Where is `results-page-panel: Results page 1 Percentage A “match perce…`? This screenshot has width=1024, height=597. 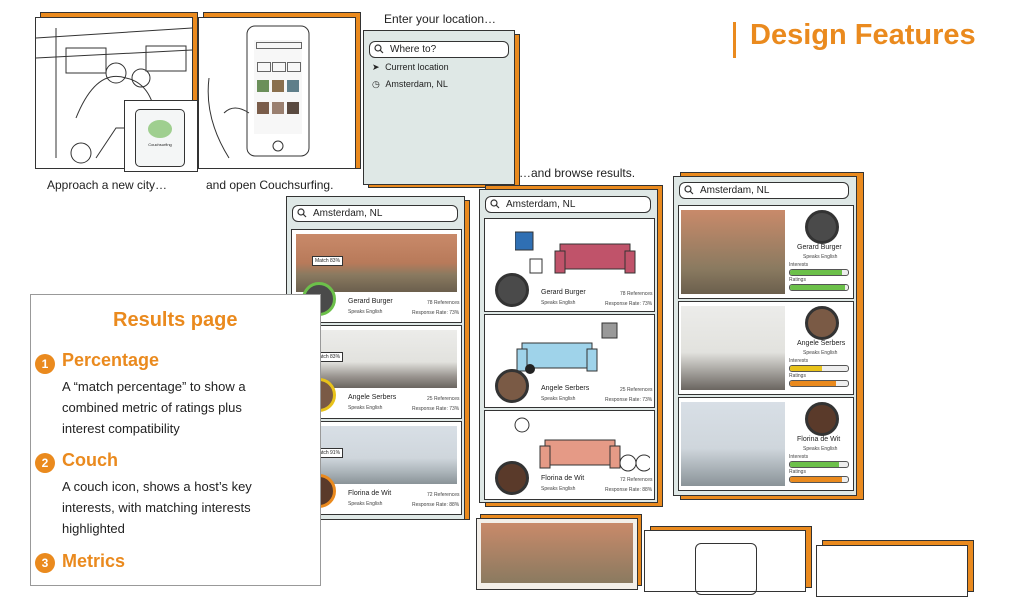
results-page-panel: Results page 1 Percentage A “match perce… is located at coordinates (175, 440).